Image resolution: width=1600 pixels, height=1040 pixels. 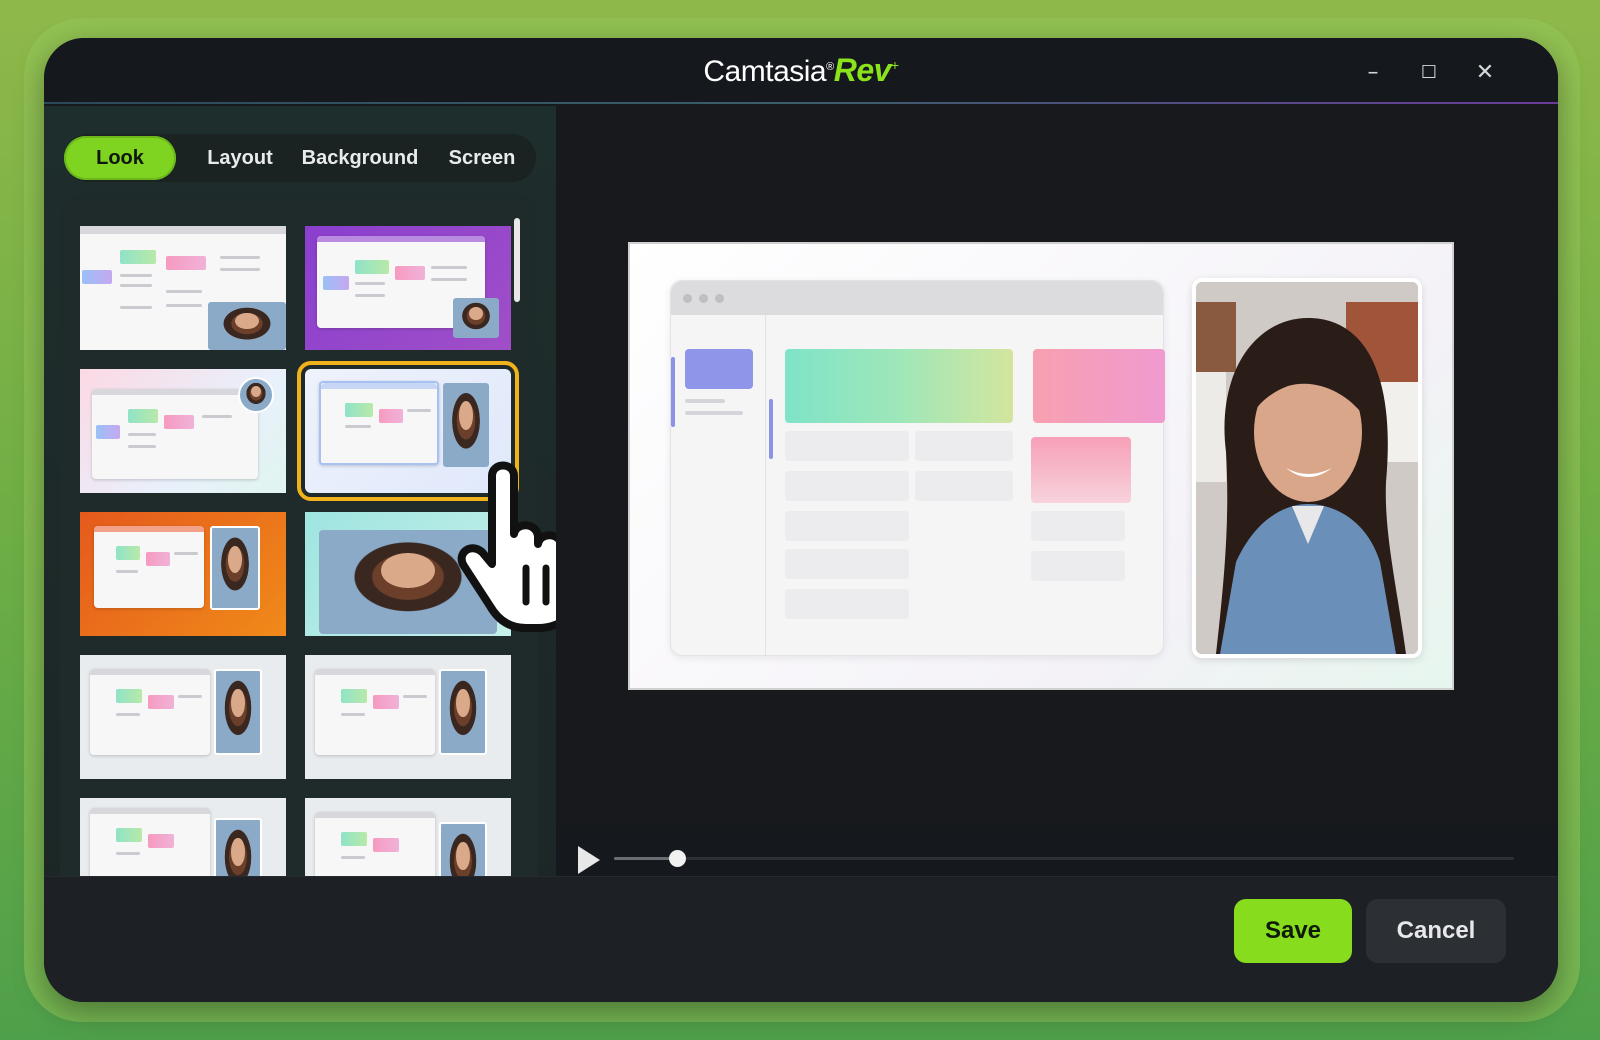 I want to click on tab-background: Background, so click(x=360, y=158).